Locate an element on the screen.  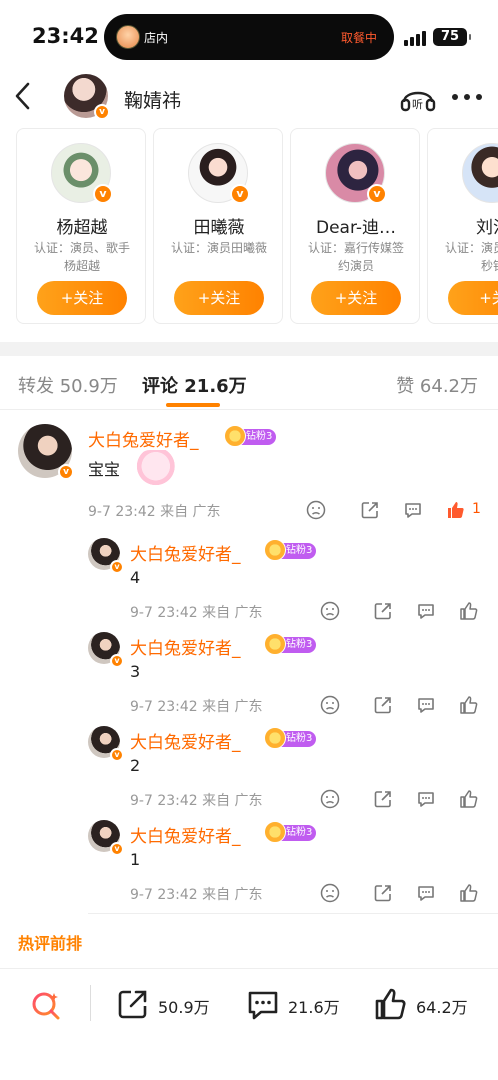
sticker-image is located at coordinates (158, 468).